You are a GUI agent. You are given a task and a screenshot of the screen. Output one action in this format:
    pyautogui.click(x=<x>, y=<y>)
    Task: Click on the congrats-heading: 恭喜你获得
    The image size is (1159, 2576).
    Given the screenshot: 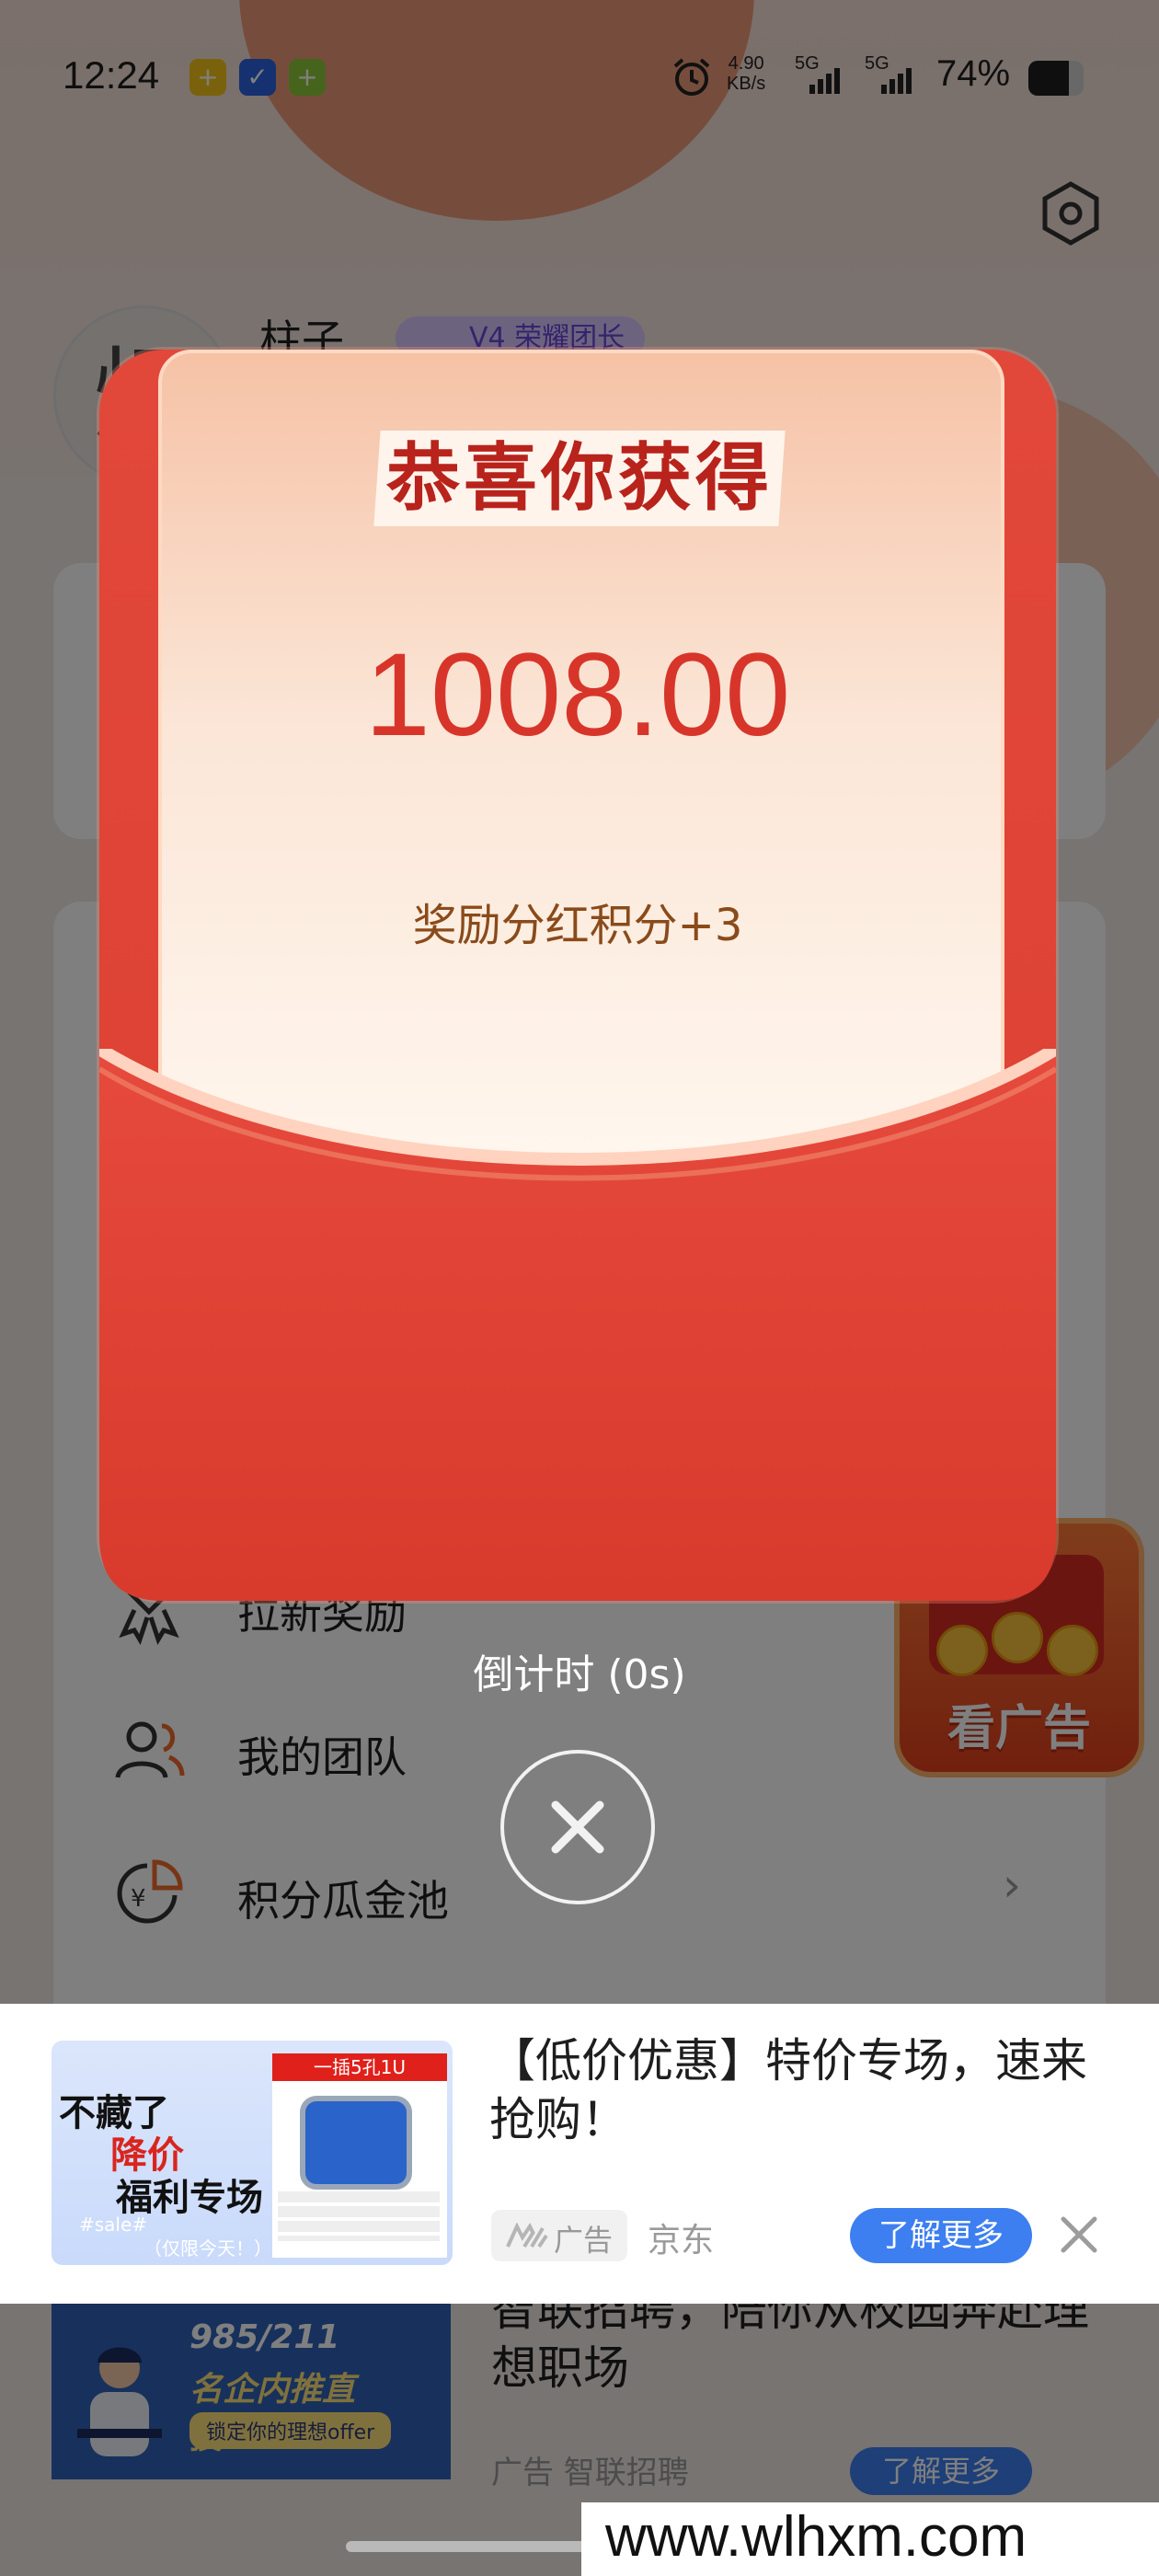 What is the action you would take?
    pyautogui.click(x=579, y=478)
    